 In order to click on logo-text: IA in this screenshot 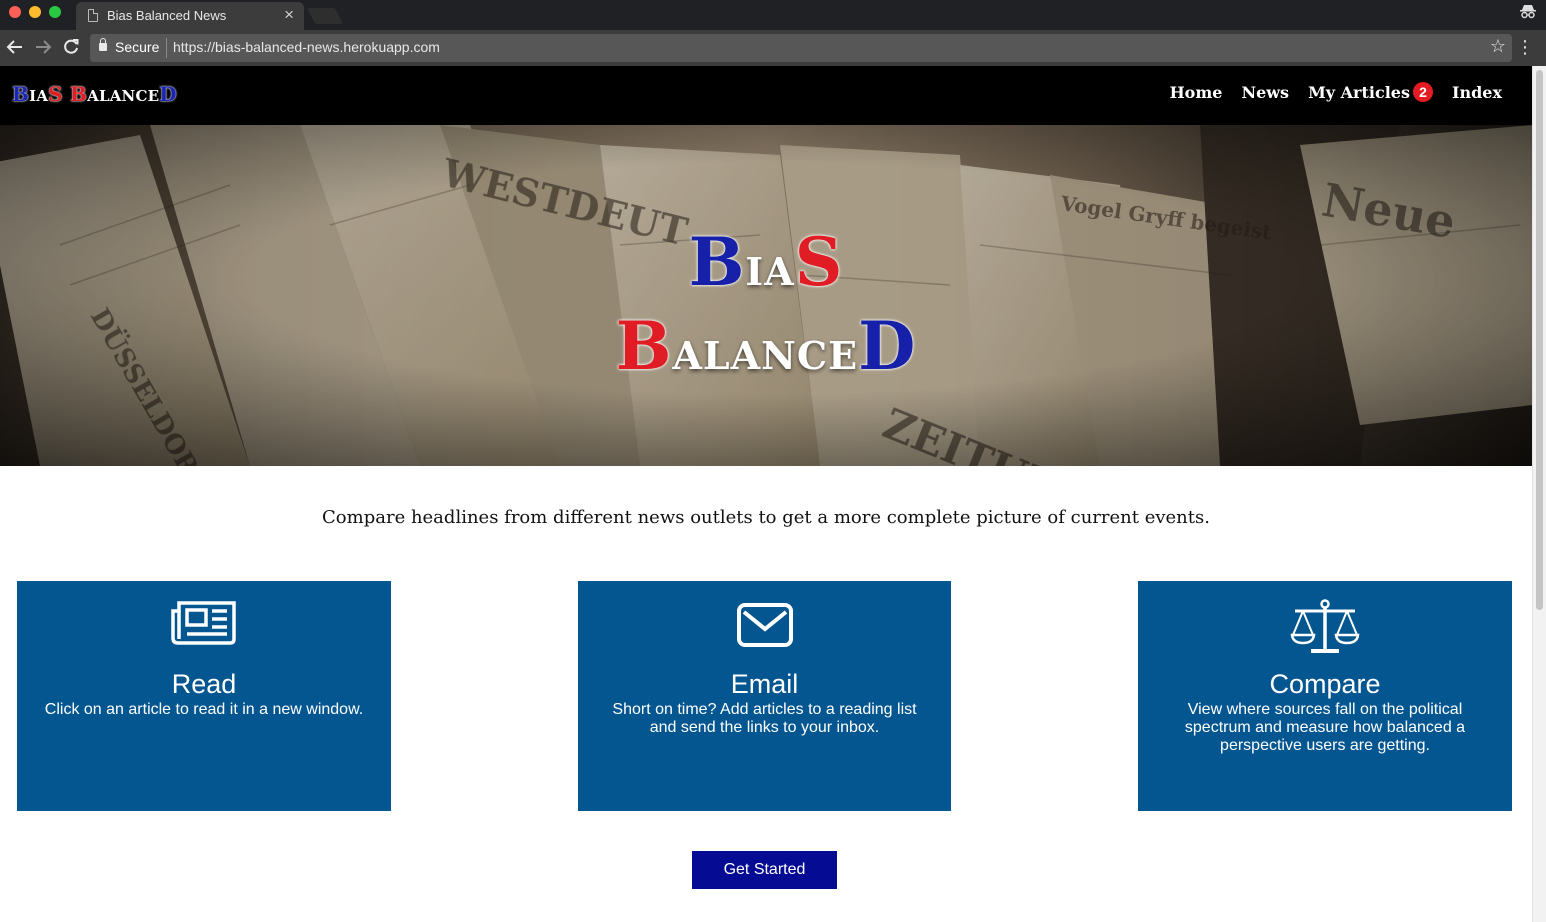, I will do `click(39, 96)`.